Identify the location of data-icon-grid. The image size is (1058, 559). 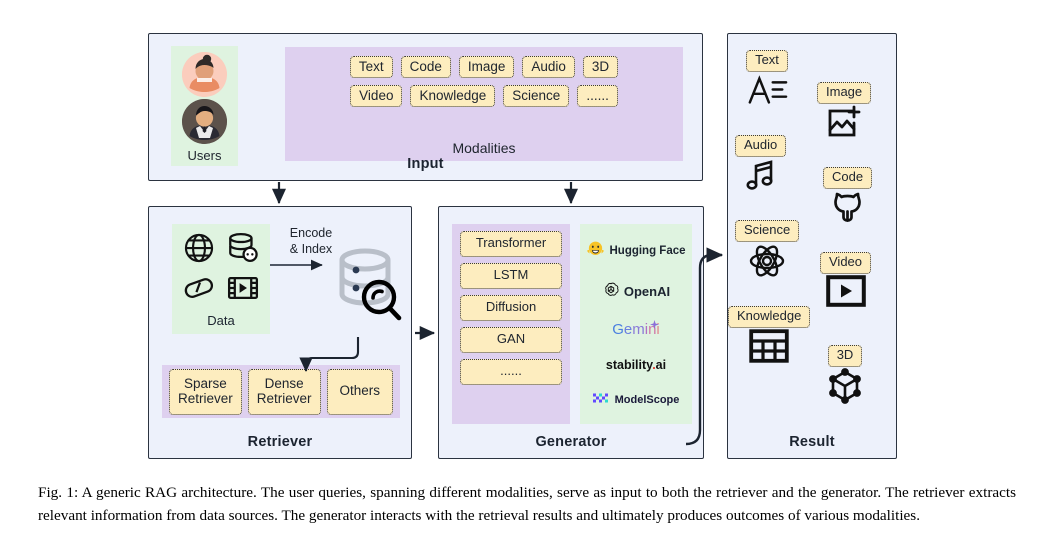
(221, 270).